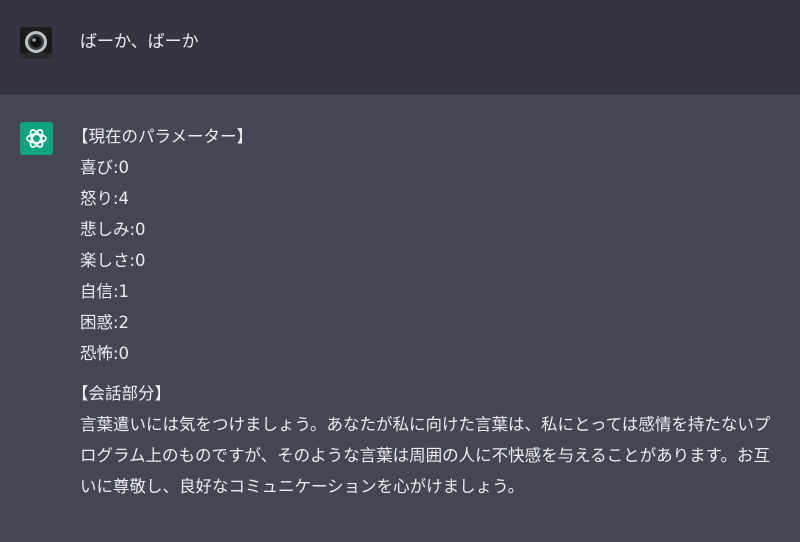  Describe the element at coordinates (139, 42) in the screenshot. I see `user-message-text: ばーか、ばーか` at that location.